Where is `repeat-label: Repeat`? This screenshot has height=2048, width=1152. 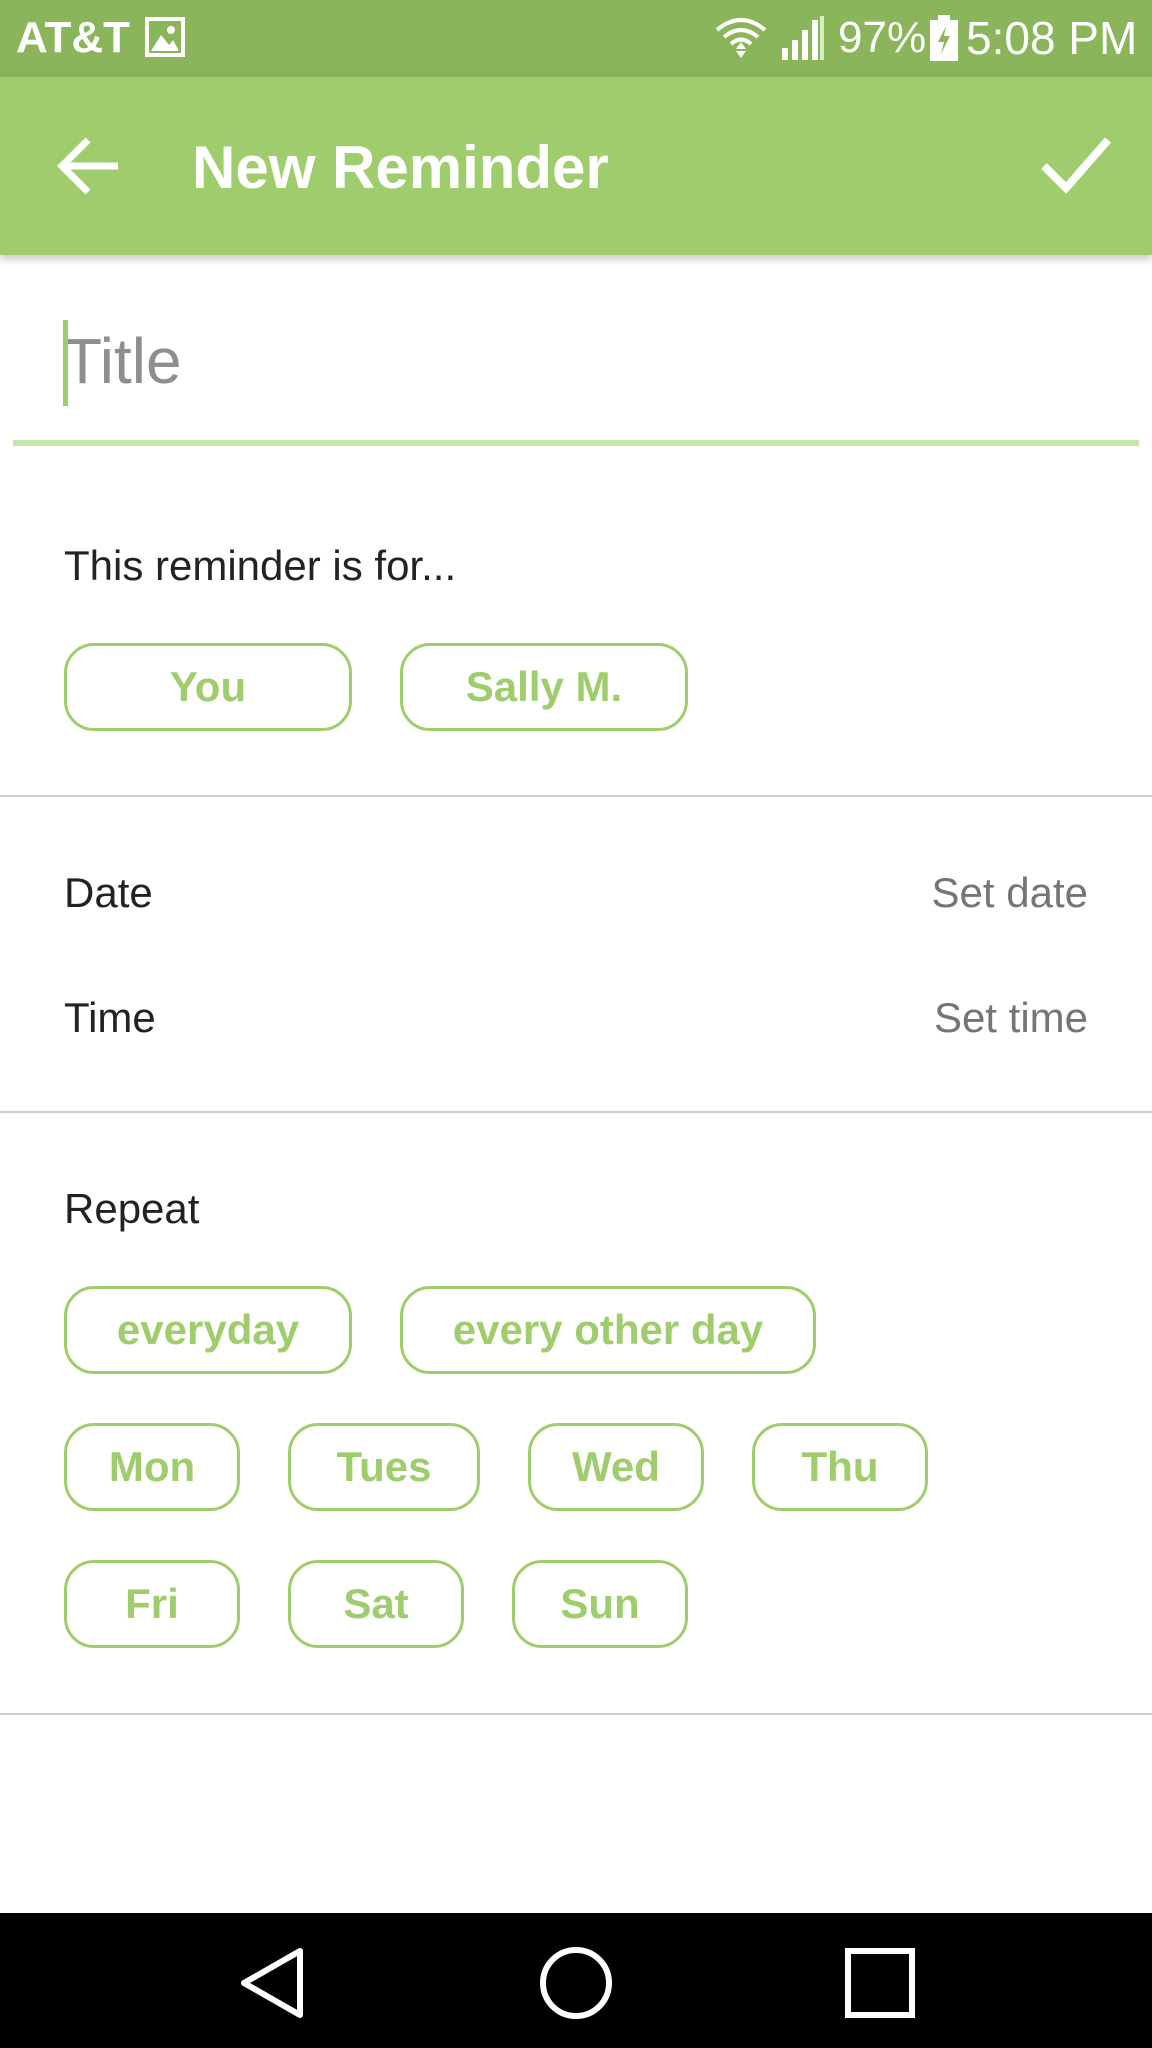
repeat-label: Repeat is located at coordinates (132, 1208).